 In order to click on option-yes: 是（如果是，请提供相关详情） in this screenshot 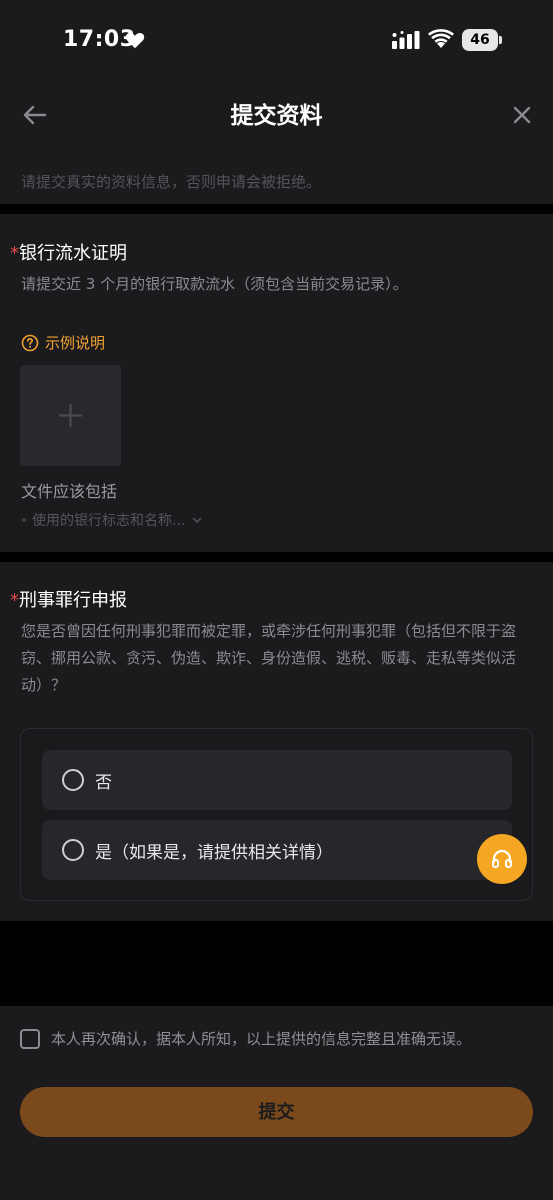, I will do `click(277, 850)`.